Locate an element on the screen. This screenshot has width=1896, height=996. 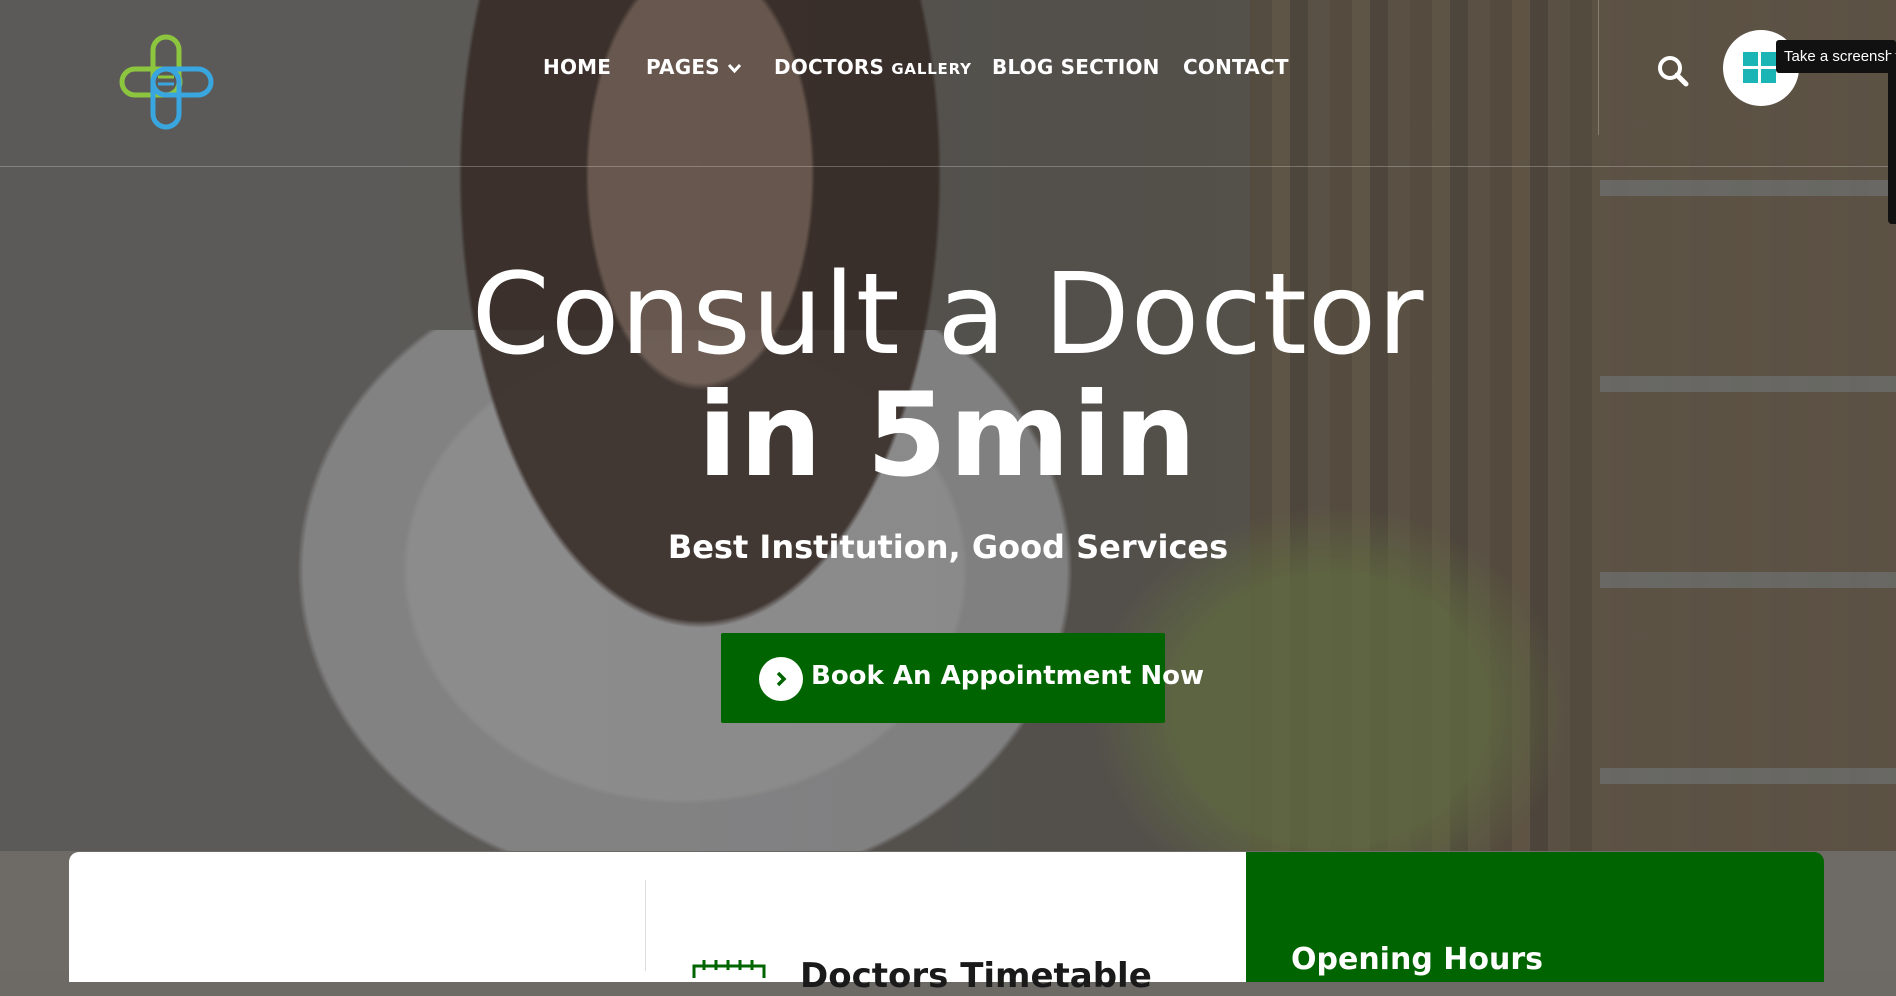
header-divider is located at coordinates (1598, 67).